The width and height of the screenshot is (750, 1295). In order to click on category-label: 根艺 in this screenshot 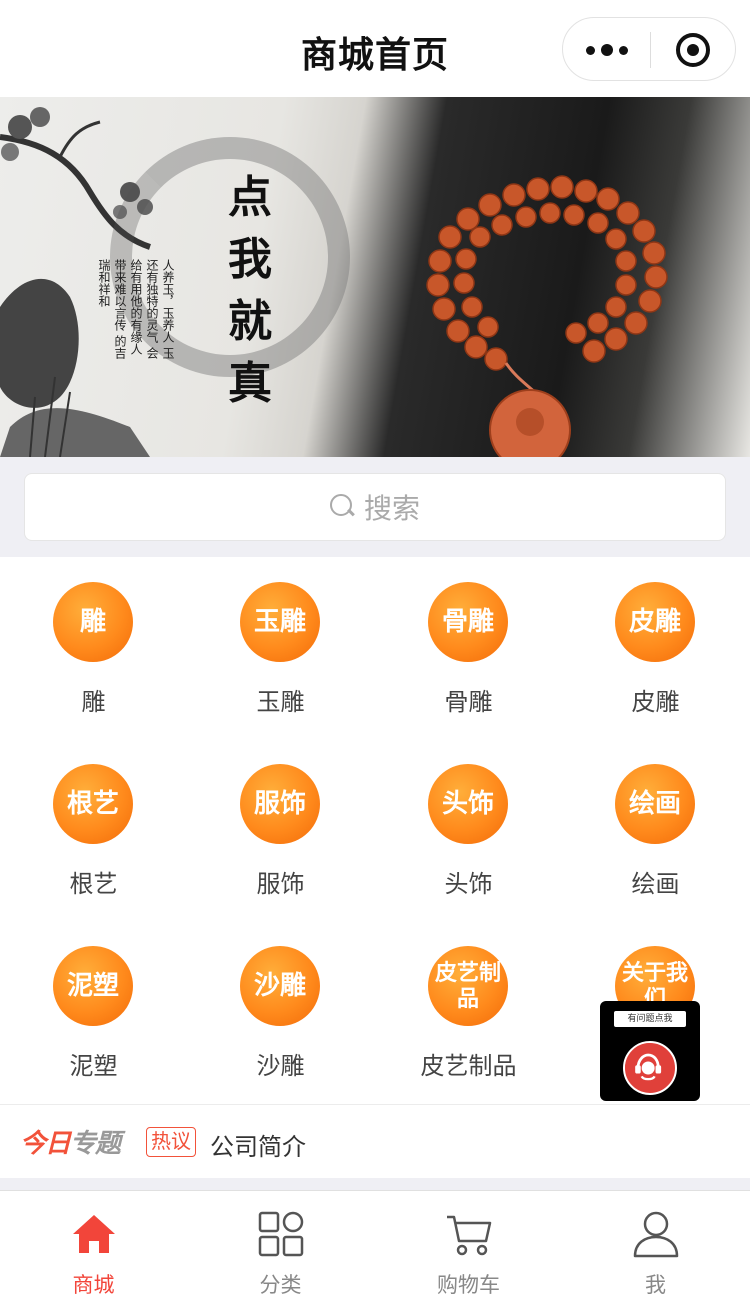, I will do `click(93, 884)`.